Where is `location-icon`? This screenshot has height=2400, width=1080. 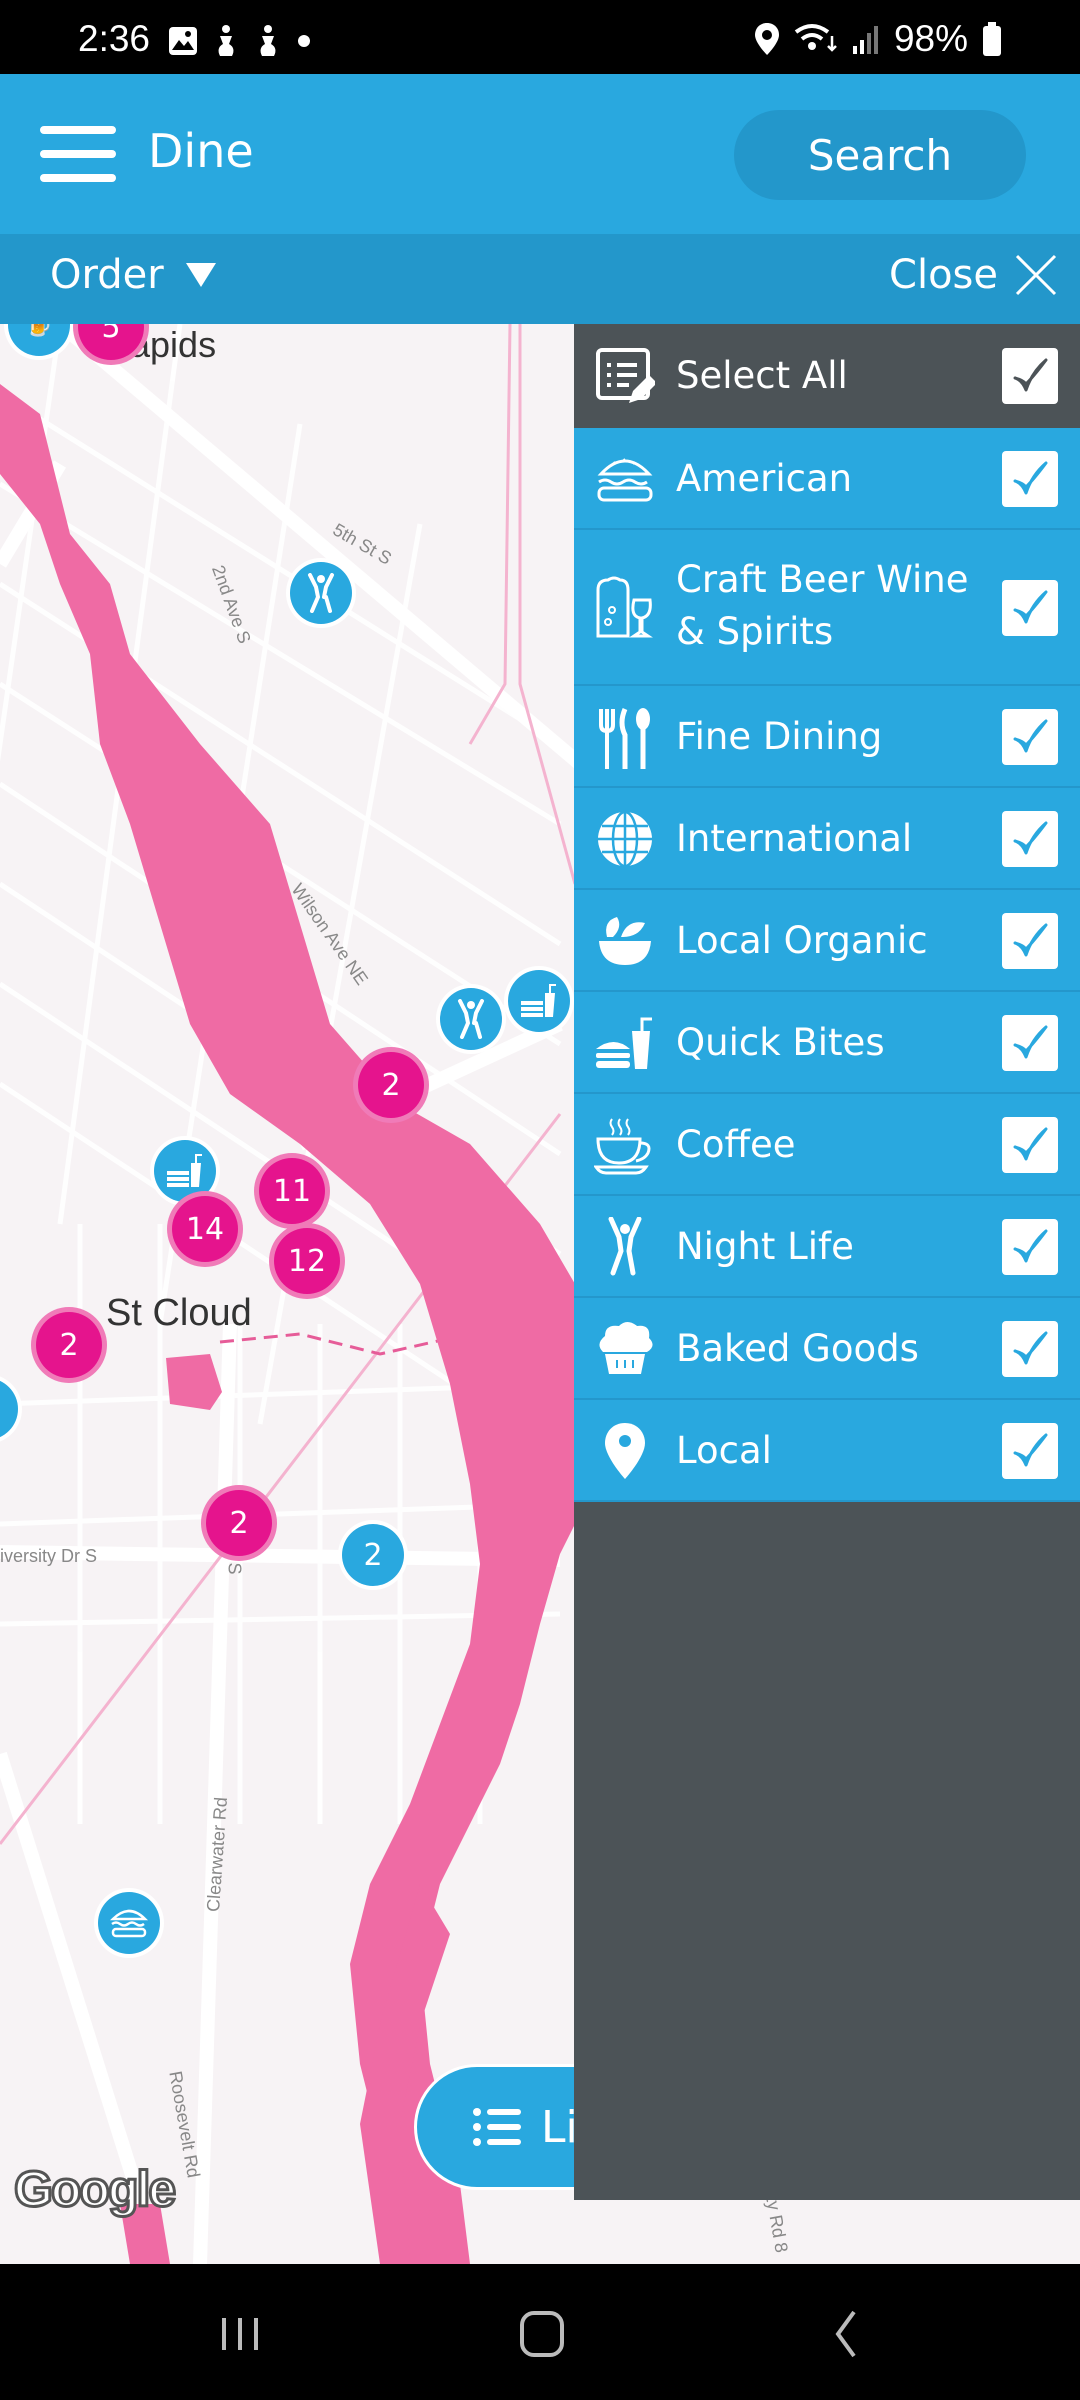
location-icon is located at coordinates (766, 39).